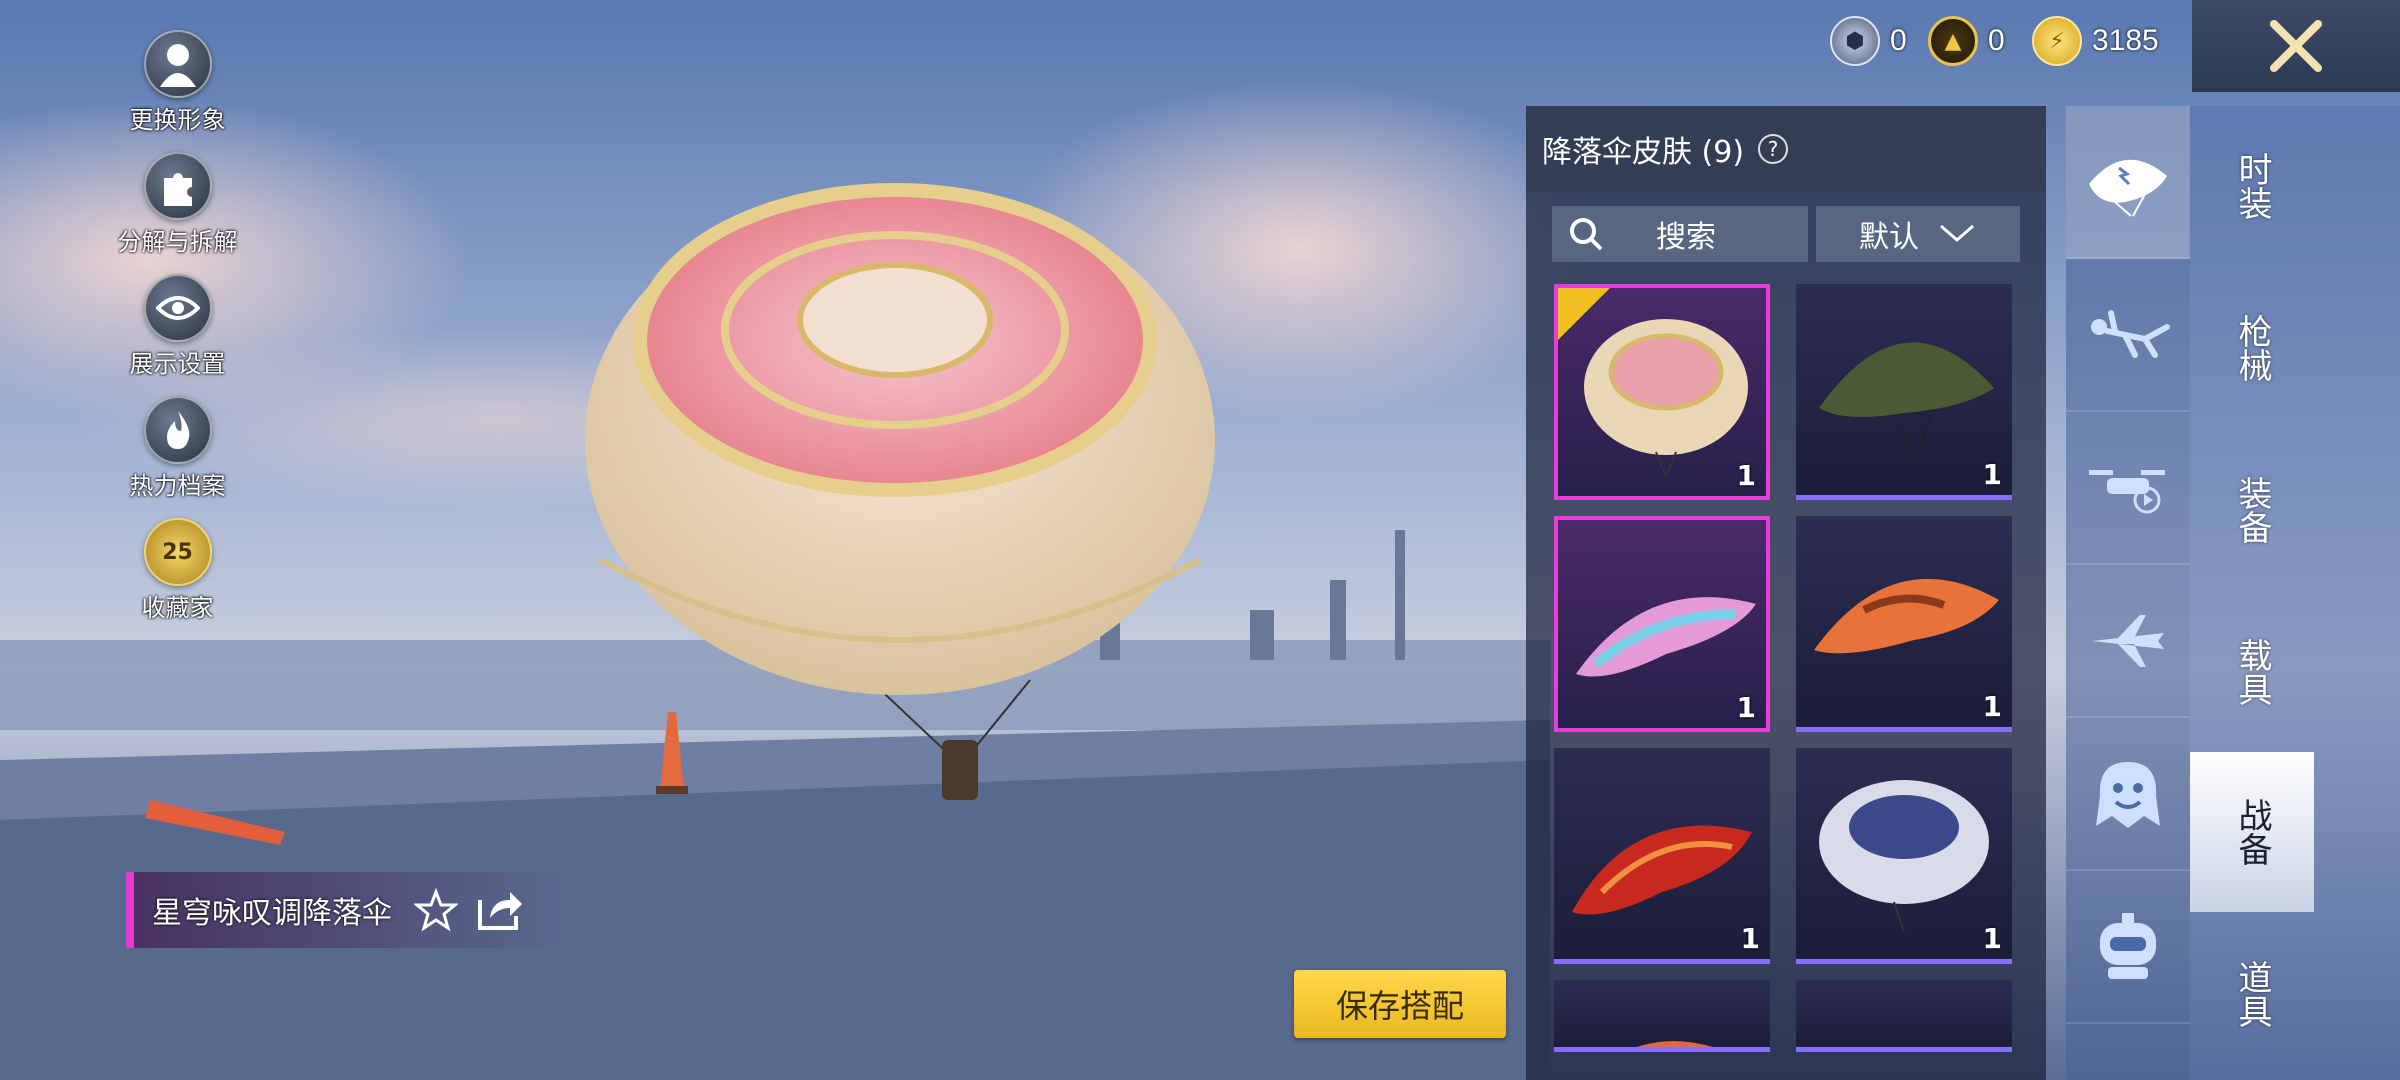 This screenshot has height=1080, width=2400. Describe the element at coordinates (177, 608) in the screenshot. I see `menu-label: 收藏家` at that location.